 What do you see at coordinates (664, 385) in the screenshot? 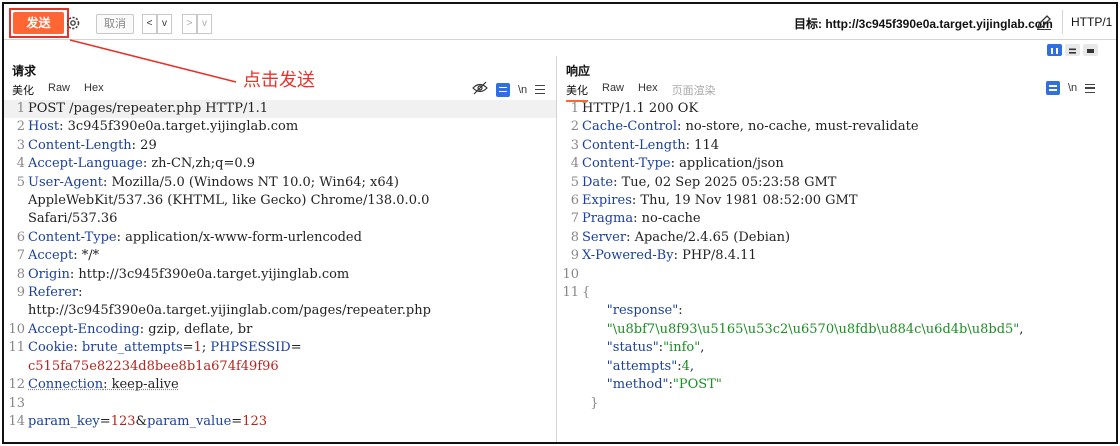
I see `response-json-line: "method":"POST"` at bounding box center [664, 385].